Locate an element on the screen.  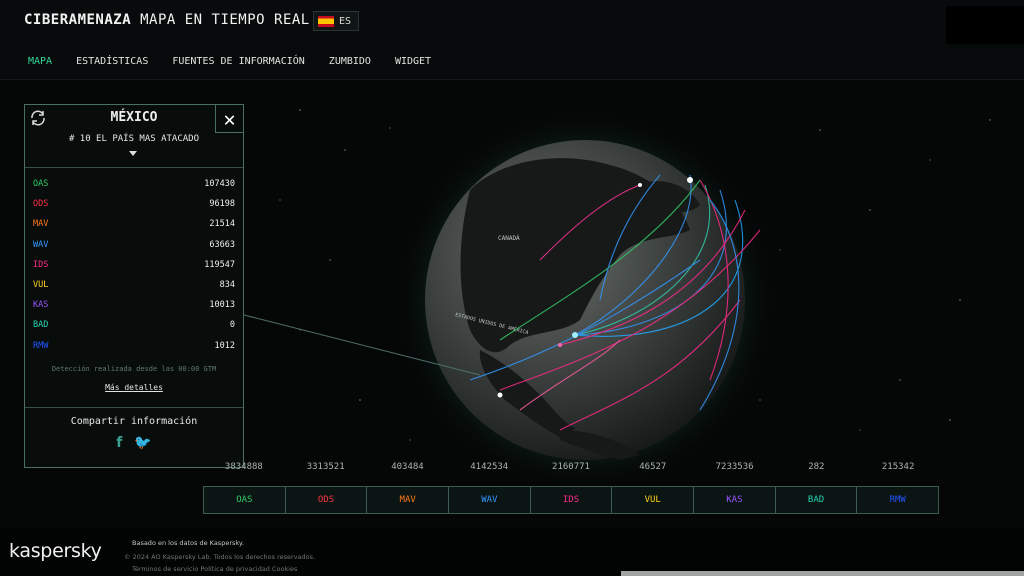
legend-button-ids: IDS is located at coordinates (572, 500).